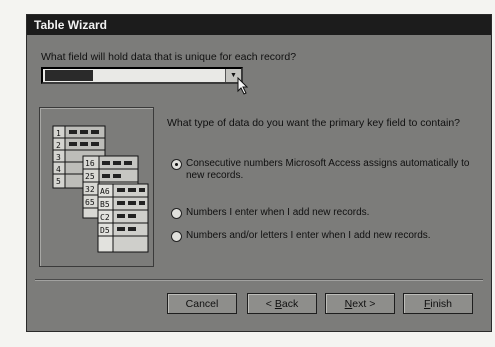 This screenshot has height=347, width=495. I want to click on button-divider, so click(259, 280).